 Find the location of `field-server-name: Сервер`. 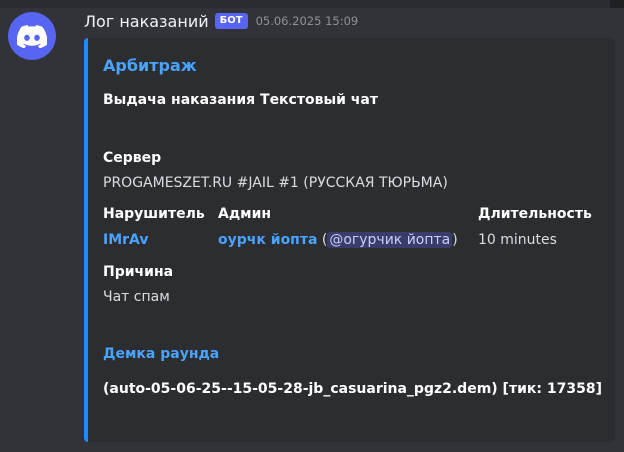

field-server-name: Сервер is located at coordinates (132, 158).